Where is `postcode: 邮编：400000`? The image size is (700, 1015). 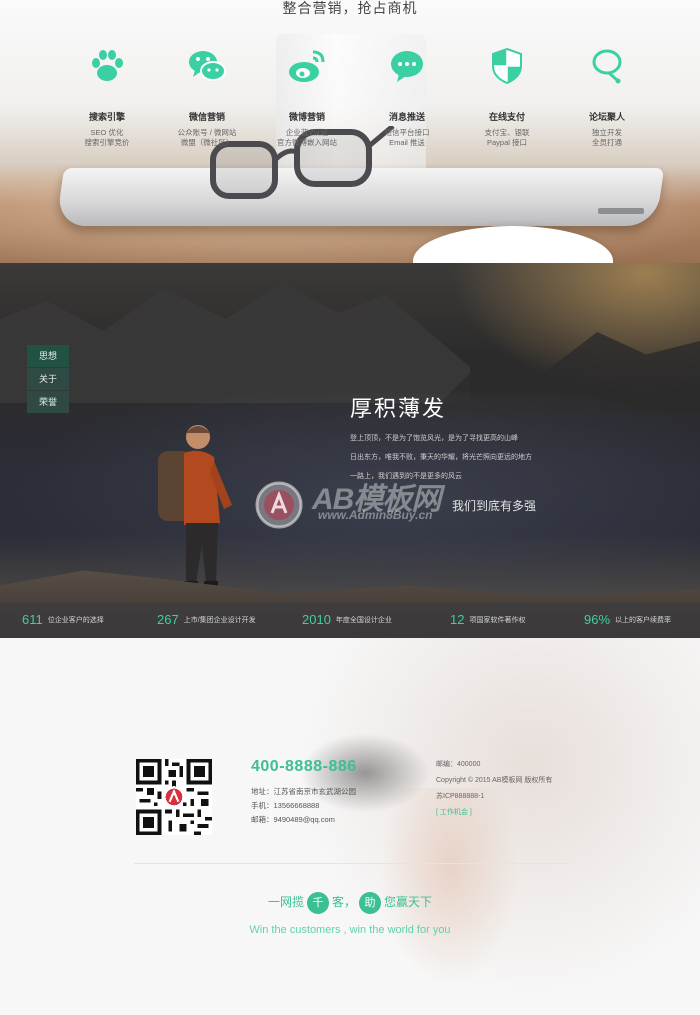 postcode: 邮编：400000 is located at coordinates (458, 764).